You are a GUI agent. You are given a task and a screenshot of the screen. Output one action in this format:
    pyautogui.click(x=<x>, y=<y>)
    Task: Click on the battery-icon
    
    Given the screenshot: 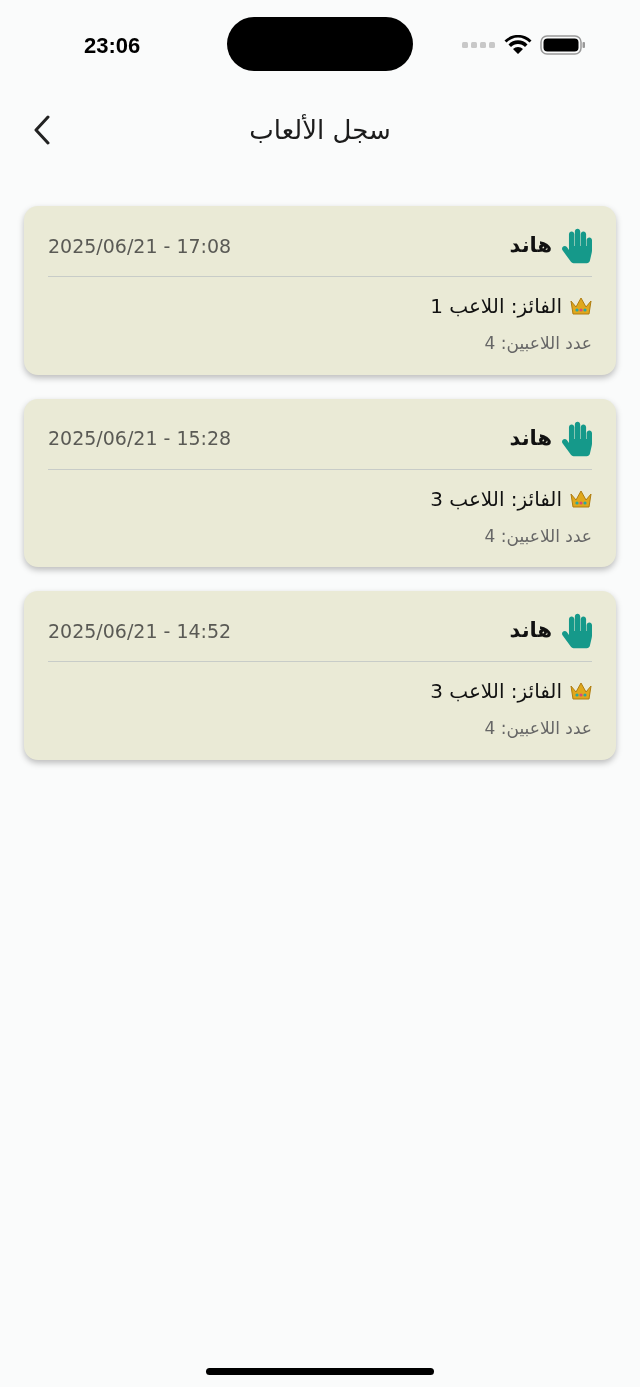 What is the action you would take?
    pyautogui.click(x=563, y=45)
    